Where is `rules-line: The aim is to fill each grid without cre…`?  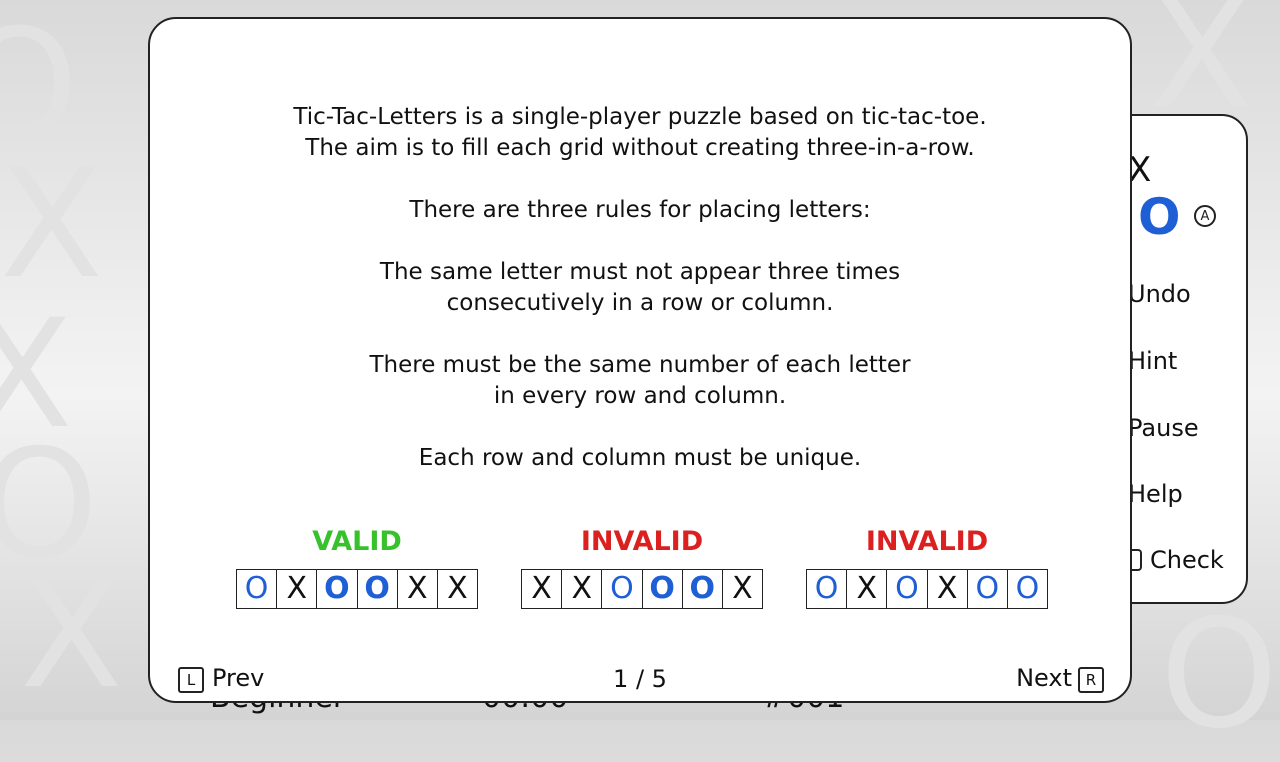
rules-line: The aim is to fill each grid without cre… is located at coordinates (640, 148).